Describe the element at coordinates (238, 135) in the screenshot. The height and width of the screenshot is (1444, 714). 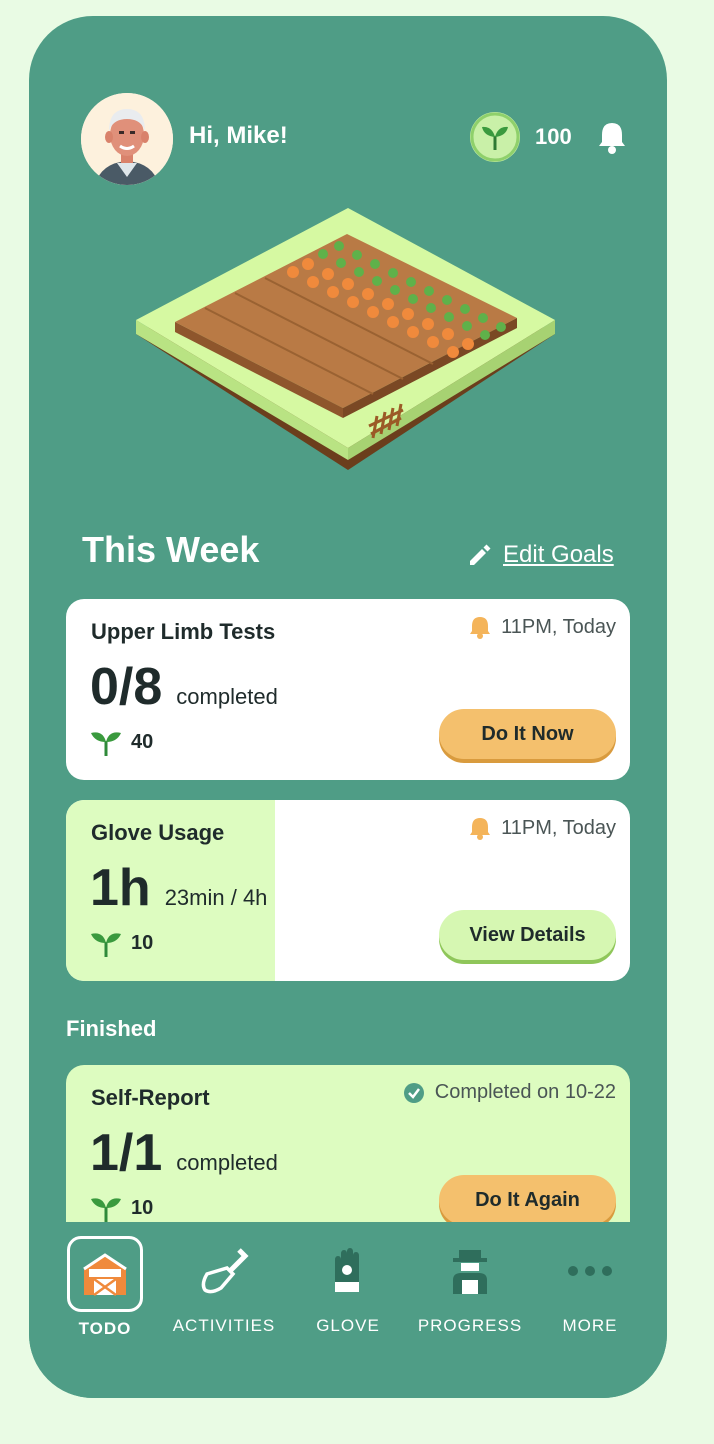
I see `greeting-text: Hi, Mike!` at that location.